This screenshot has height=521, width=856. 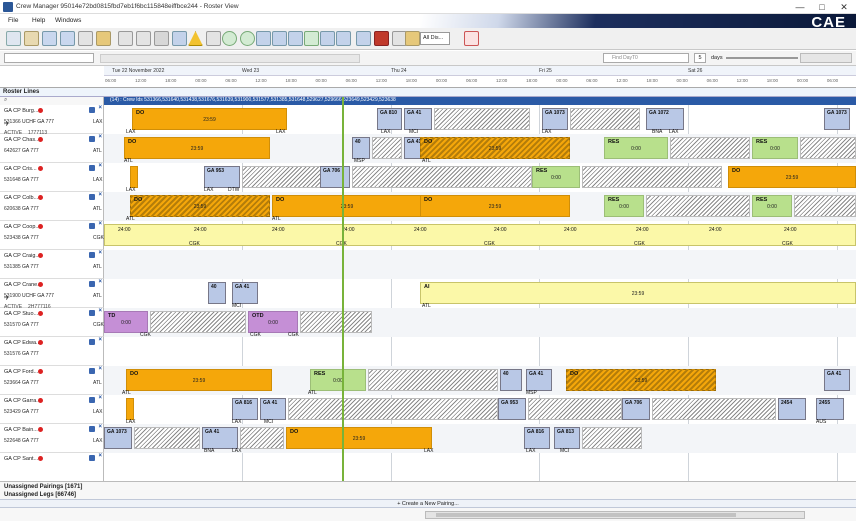 What do you see at coordinates (195, 38) in the screenshot?
I see `warning-icon` at bounding box center [195, 38].